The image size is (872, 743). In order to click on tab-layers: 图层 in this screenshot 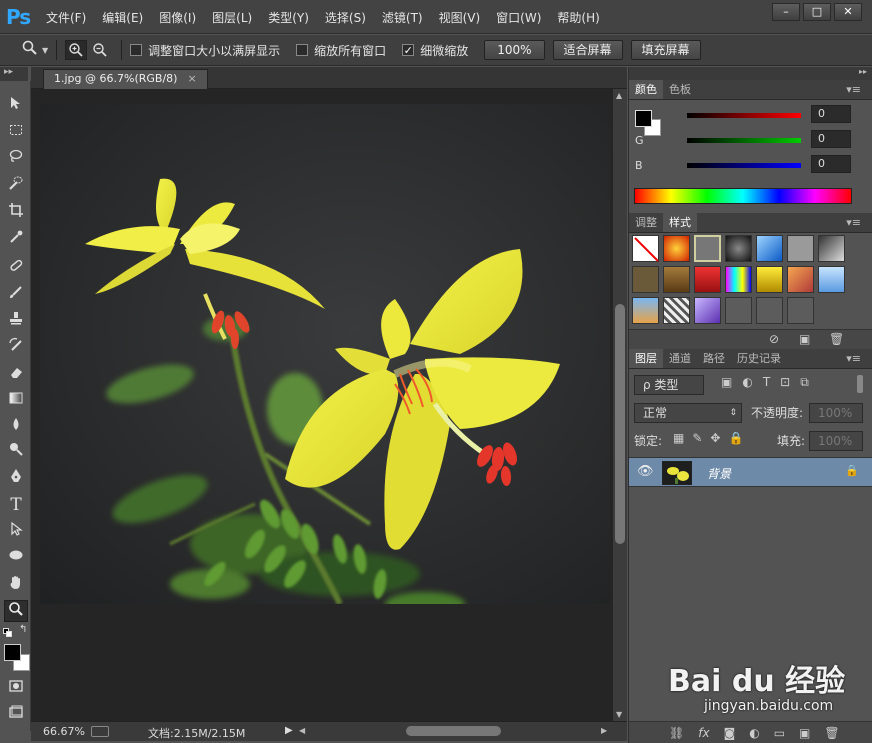, I will do `click(646, 358)`.